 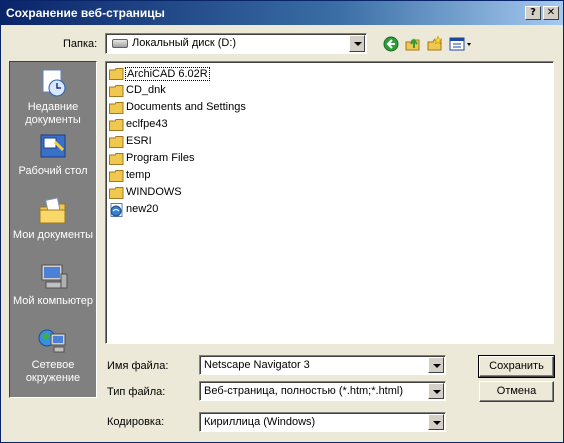 What do you see at coordinates (53, 235) in the screenshot?
I see `place-label: Мои документы` at bounding box center [53, 235].